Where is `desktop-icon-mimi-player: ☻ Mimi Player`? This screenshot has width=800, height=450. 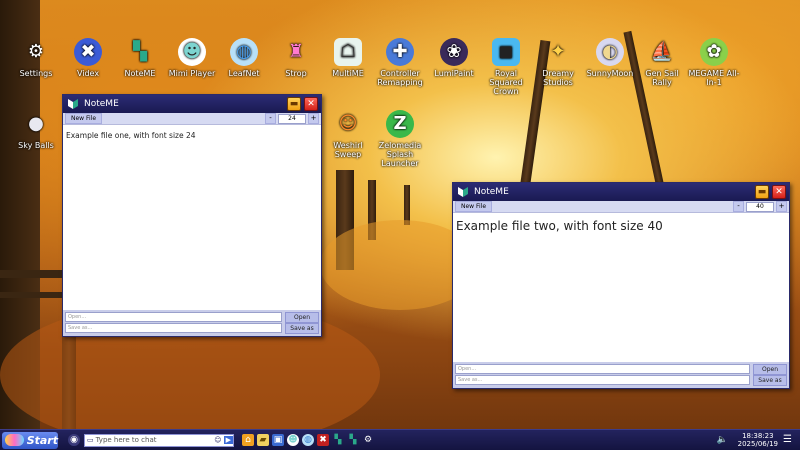 desktop-icon-mimi-player: ☻ Mimi Player is located at coordinates (192, 58).